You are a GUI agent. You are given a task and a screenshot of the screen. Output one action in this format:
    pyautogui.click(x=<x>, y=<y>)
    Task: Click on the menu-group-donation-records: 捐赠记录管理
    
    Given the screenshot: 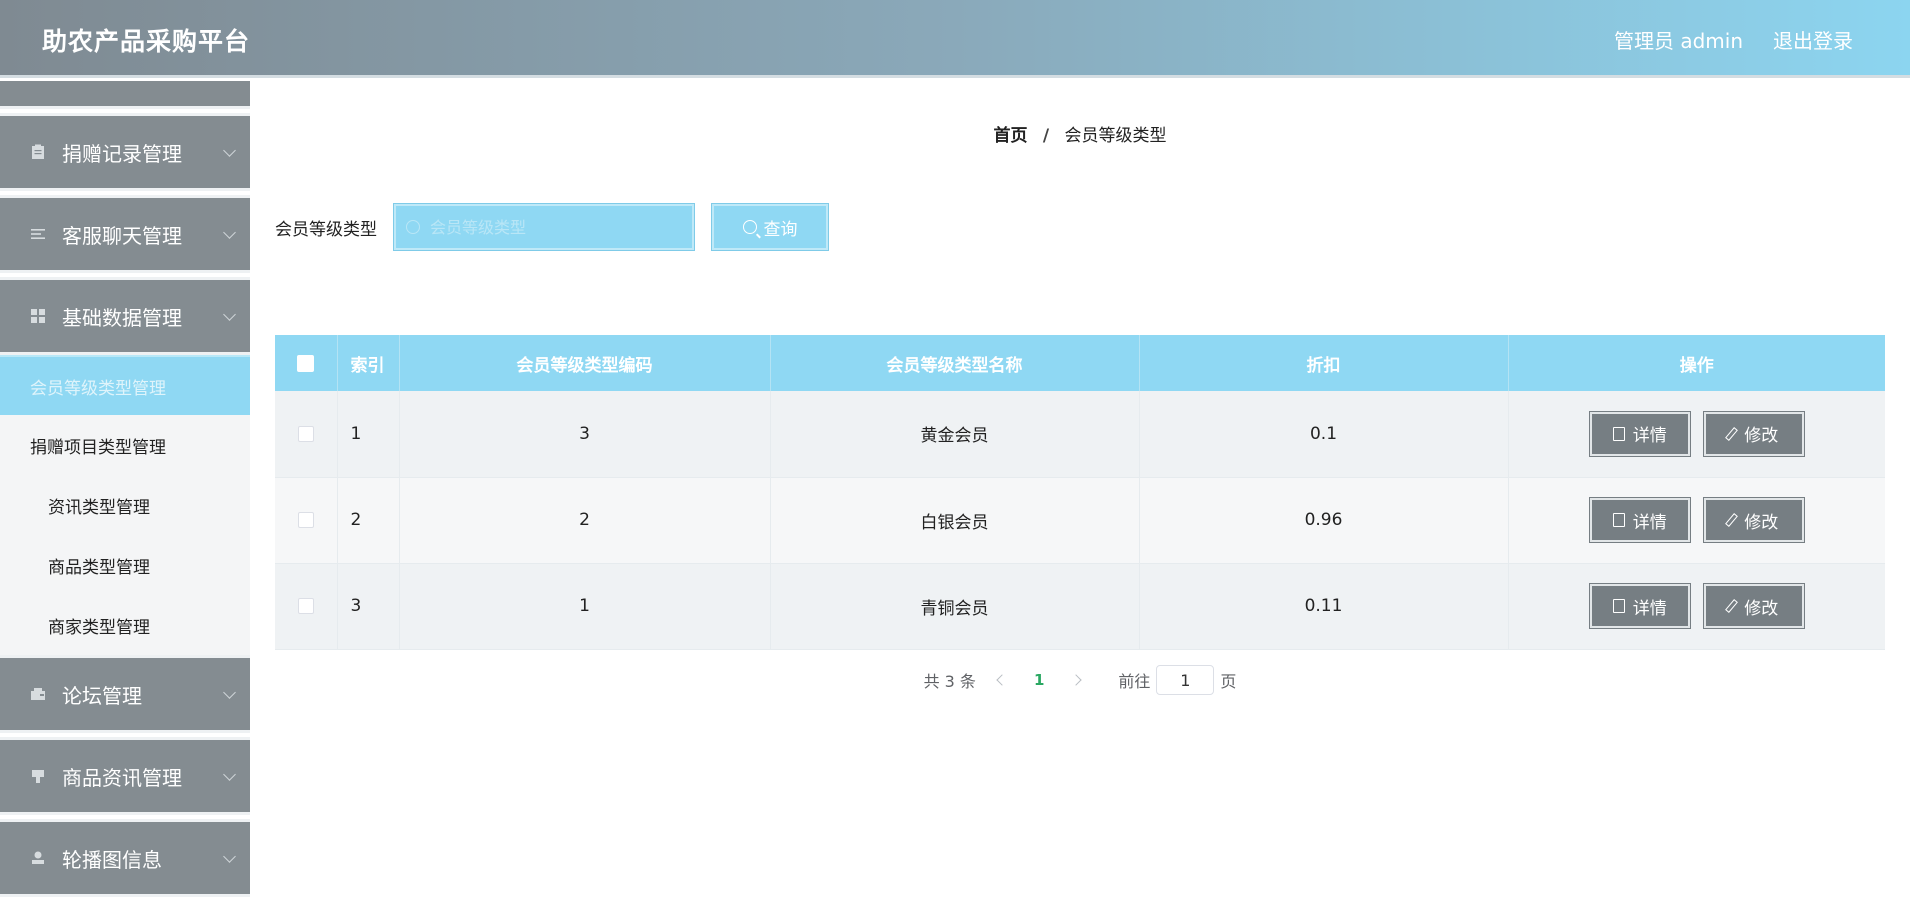 What is the action you would take?
    pyautogui.click(x=125, y=152)
    